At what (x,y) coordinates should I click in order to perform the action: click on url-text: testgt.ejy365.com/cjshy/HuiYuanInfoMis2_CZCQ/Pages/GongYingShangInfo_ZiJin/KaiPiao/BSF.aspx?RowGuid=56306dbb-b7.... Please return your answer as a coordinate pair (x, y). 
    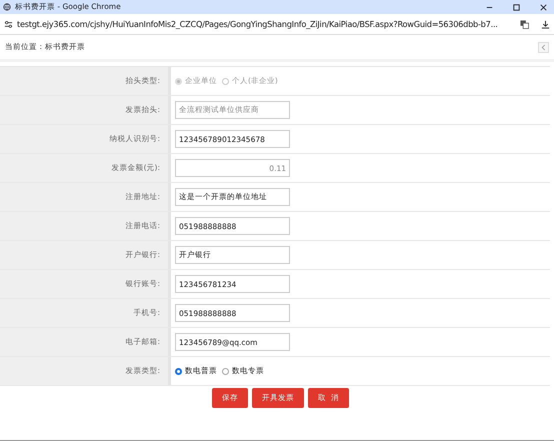
    Looking at the image, I should click on (262, 24).